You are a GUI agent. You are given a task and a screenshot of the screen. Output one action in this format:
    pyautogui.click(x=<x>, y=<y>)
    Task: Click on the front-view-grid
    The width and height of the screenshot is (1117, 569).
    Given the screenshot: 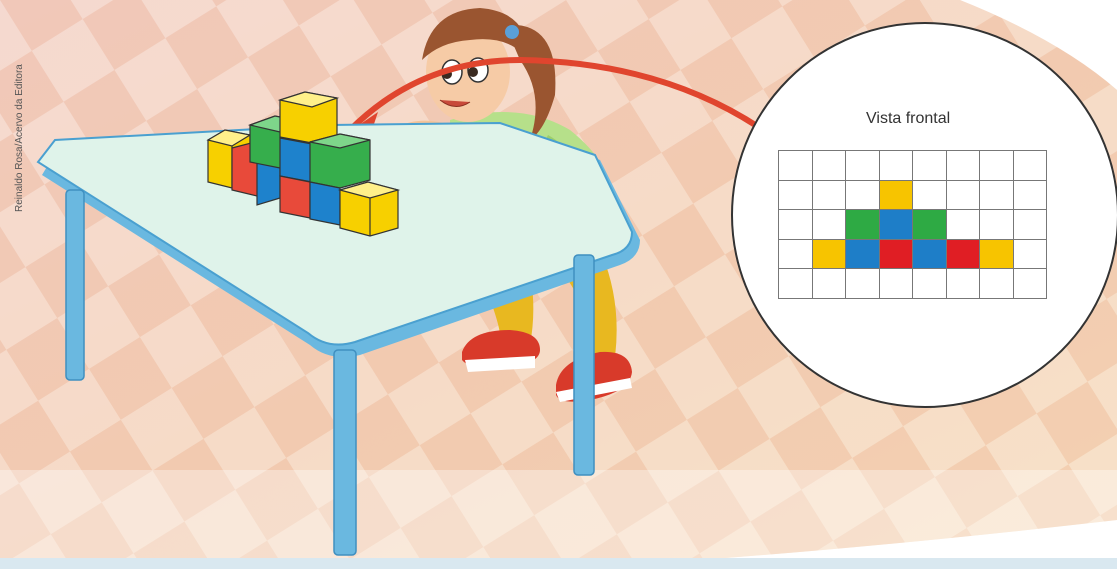 What is the action you would take?
    pyautogui.click(x=912, y=224)
    